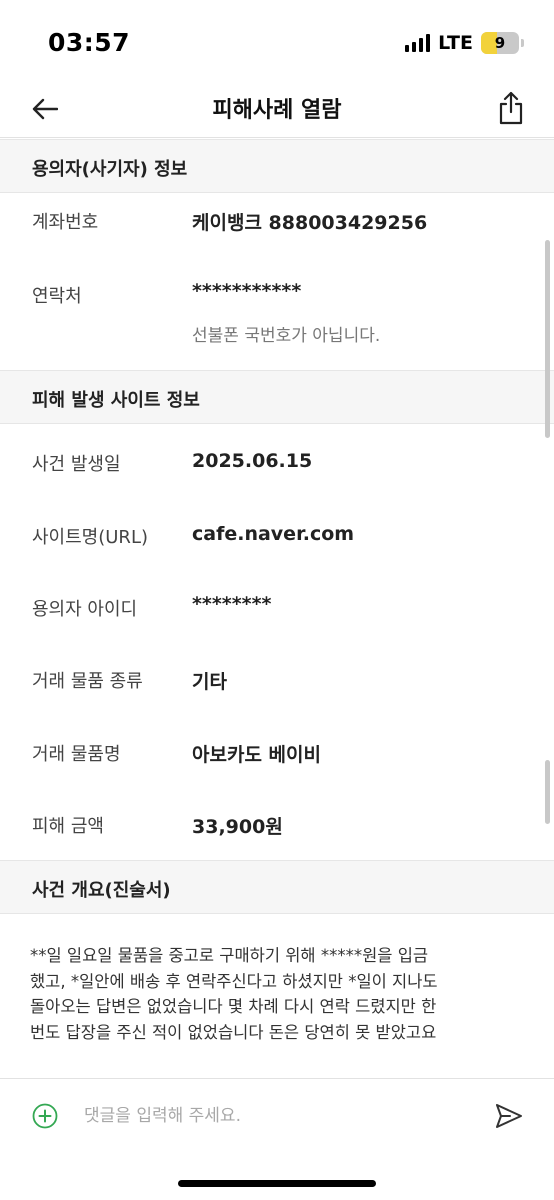 The width and height of the screenshot is (554, 1200). Describe the element at coordinates (252, 461) in the screenshot. I see `incident-date-value: 2025.06.15` at that location.